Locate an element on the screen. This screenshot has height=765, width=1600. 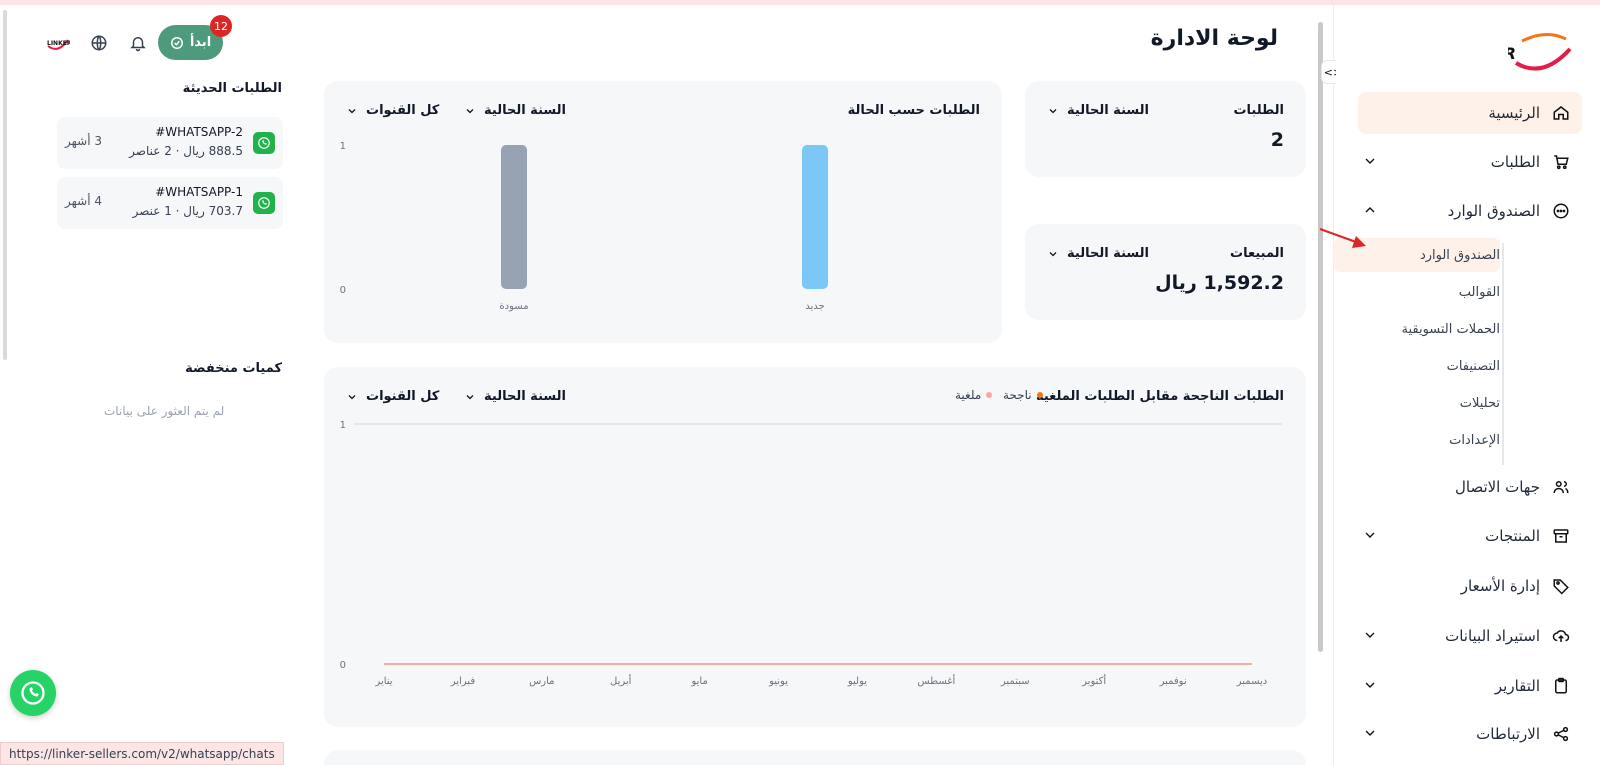
sidebar-item-label: استيراد البيانات is located at coordinates (1492, 636).